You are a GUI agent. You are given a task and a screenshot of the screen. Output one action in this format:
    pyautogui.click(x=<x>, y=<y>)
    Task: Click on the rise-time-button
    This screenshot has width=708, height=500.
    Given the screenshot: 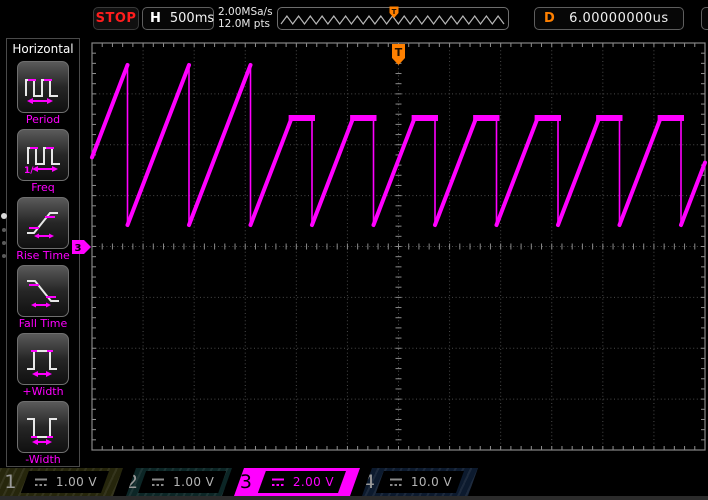 What is the action you would take?
    pyautogui.click(x=43, y=223)
    